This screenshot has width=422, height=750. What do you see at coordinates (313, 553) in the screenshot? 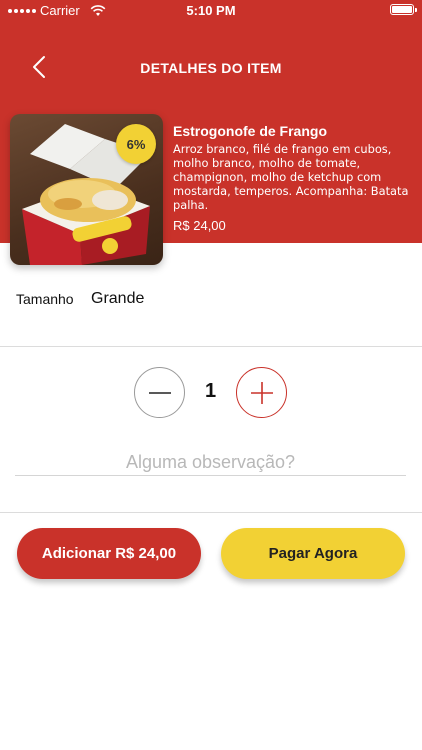
I see `pay-now-button: Pagar Agora` at bounding box center [313, 553].